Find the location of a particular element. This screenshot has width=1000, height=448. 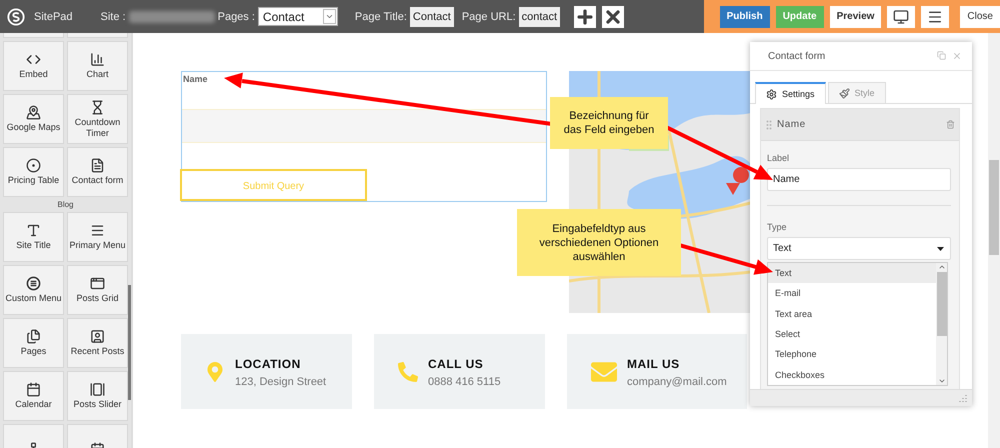

card-text: 0888 416 5115 is located at coordinates (464, 382).